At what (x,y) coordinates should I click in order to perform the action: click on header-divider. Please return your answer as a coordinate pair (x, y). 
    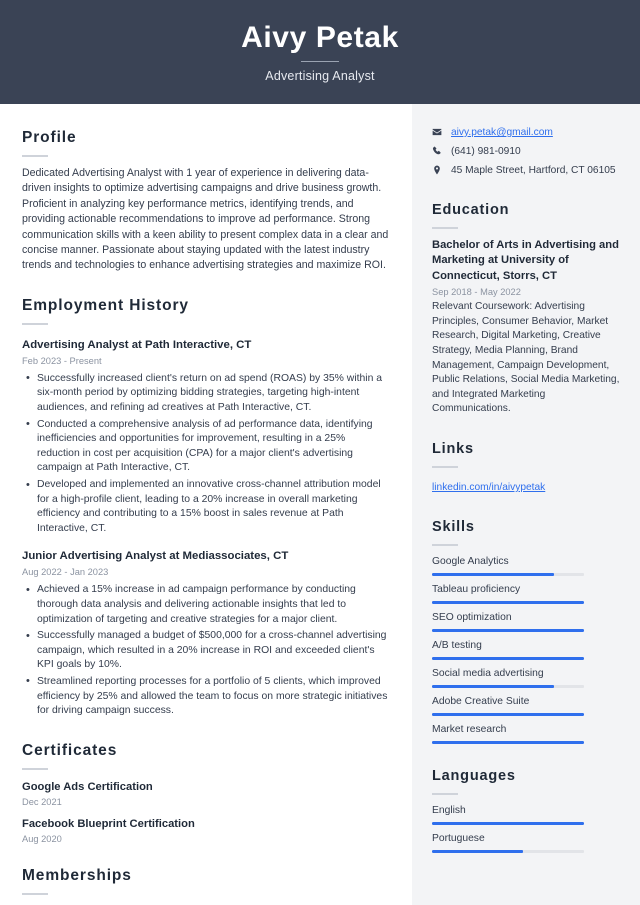
    Looking at the image, I should click on (320, 61).